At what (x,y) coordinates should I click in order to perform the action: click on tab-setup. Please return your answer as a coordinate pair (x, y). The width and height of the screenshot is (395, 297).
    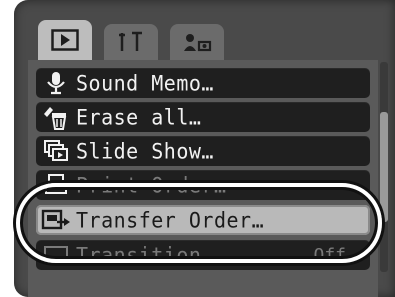
    Looking at the image, I should click on (131, 42).